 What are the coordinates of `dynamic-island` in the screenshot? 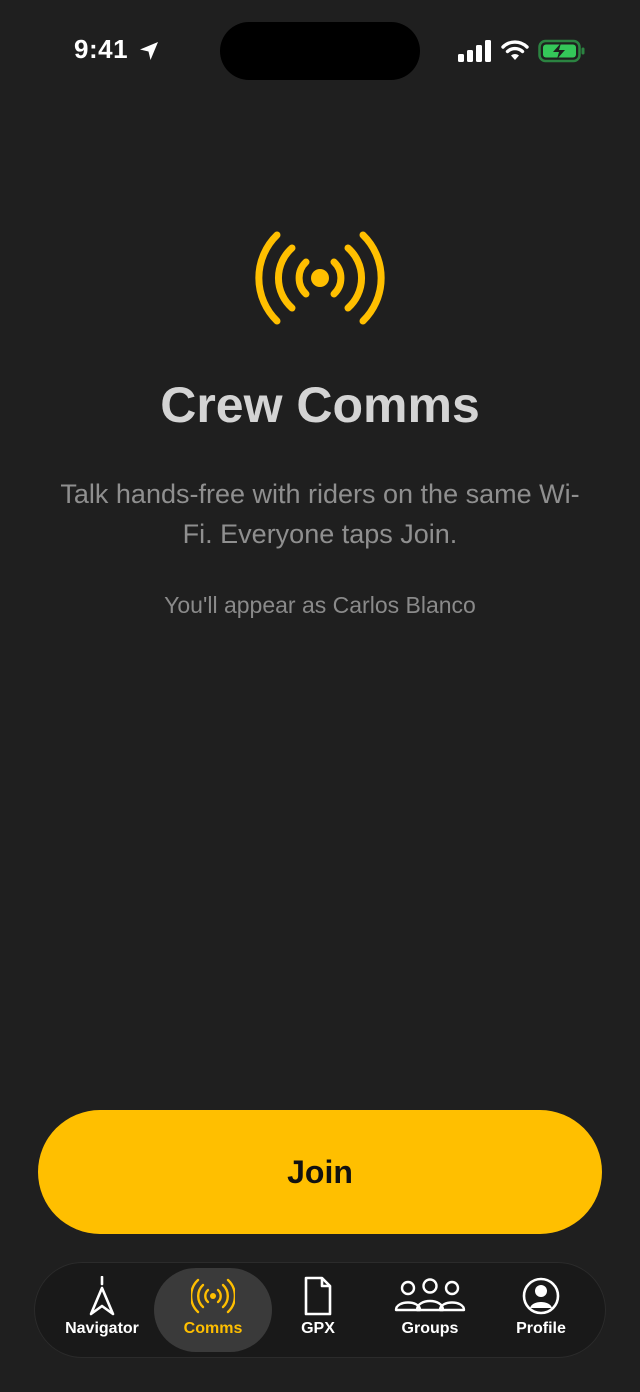 It's located at (320, 51).